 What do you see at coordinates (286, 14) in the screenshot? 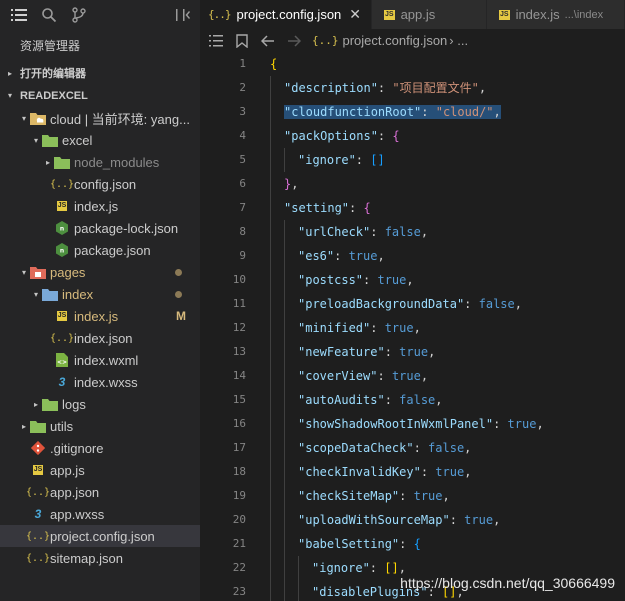
I see `tab-project-config-json: {..} project.config.json ✕` at bounding box center [286, 14].